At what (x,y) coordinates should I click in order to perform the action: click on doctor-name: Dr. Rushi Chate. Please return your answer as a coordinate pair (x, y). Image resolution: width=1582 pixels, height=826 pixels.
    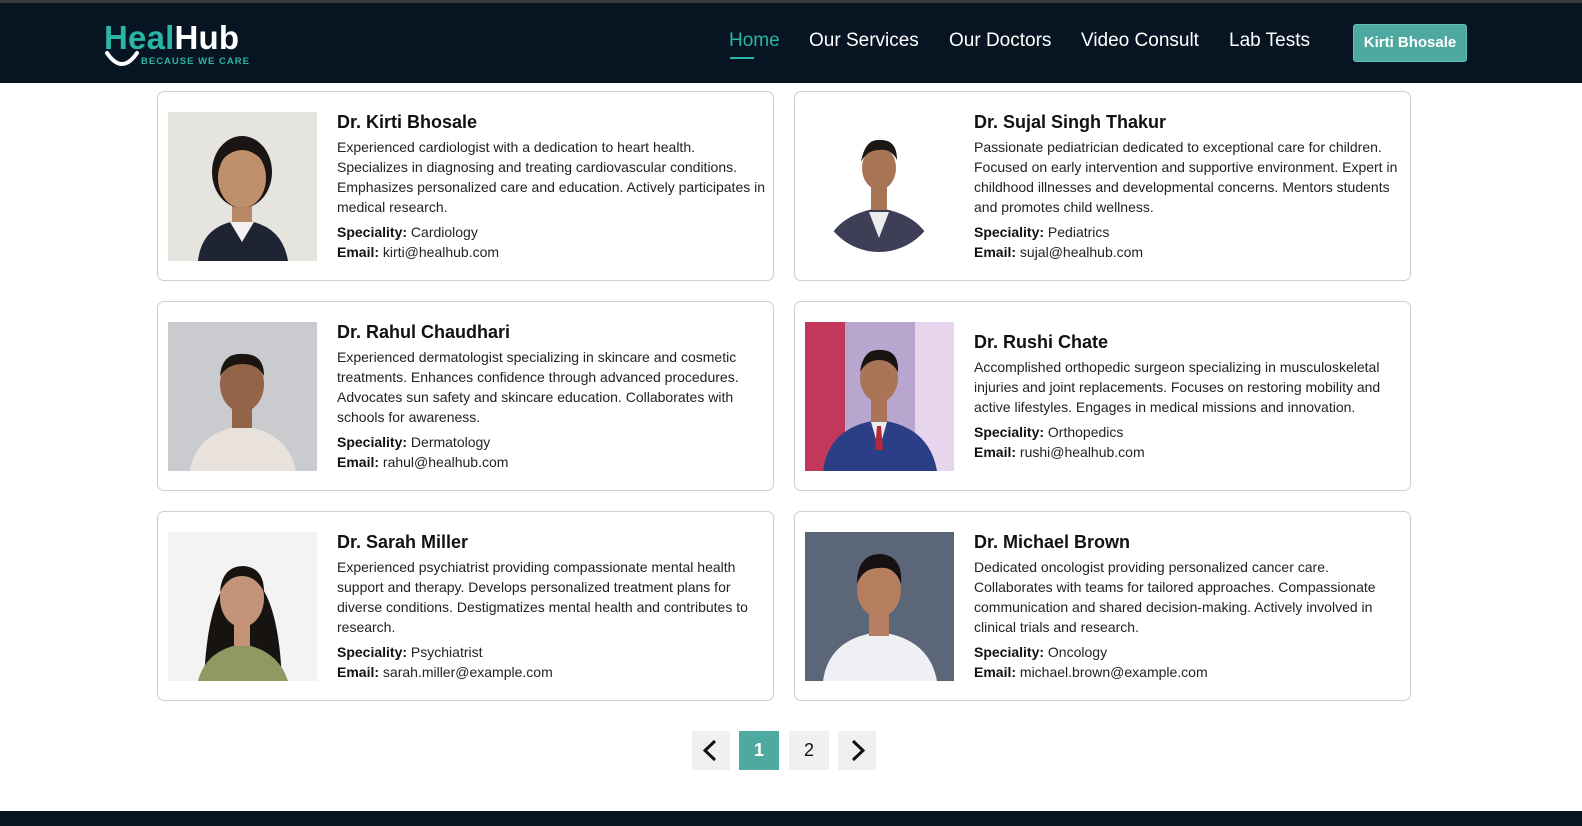
    Looking at the image, I should click on (1041, 342).